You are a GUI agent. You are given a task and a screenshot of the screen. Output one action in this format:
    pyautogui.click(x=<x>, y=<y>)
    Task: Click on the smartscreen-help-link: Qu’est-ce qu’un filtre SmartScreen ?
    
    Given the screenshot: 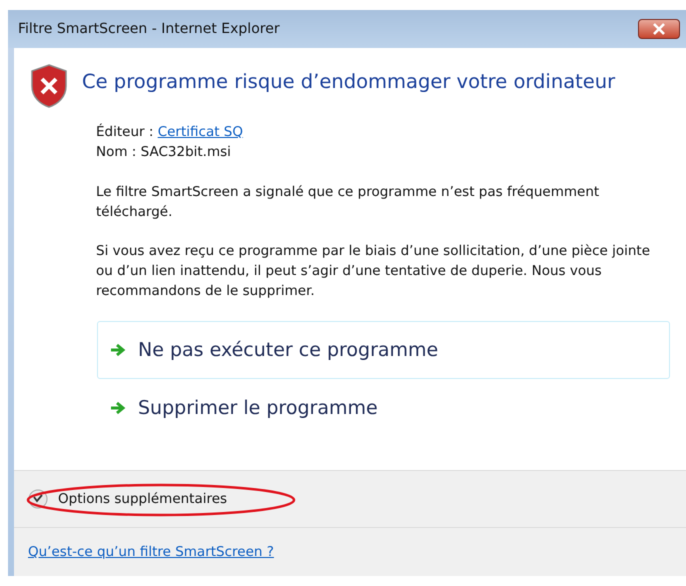 What is the action you would take?
    pyautogui.click(x=151, y=552)
    